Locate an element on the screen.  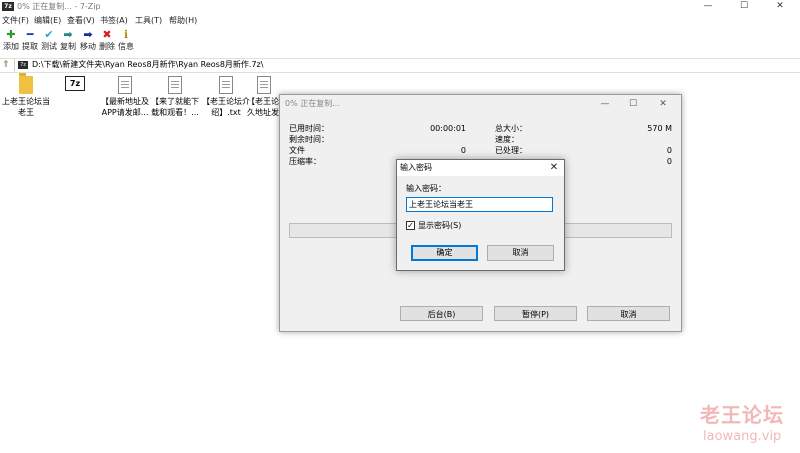
cancel-copy-button: 取消 is located at coordinates (628, 313).